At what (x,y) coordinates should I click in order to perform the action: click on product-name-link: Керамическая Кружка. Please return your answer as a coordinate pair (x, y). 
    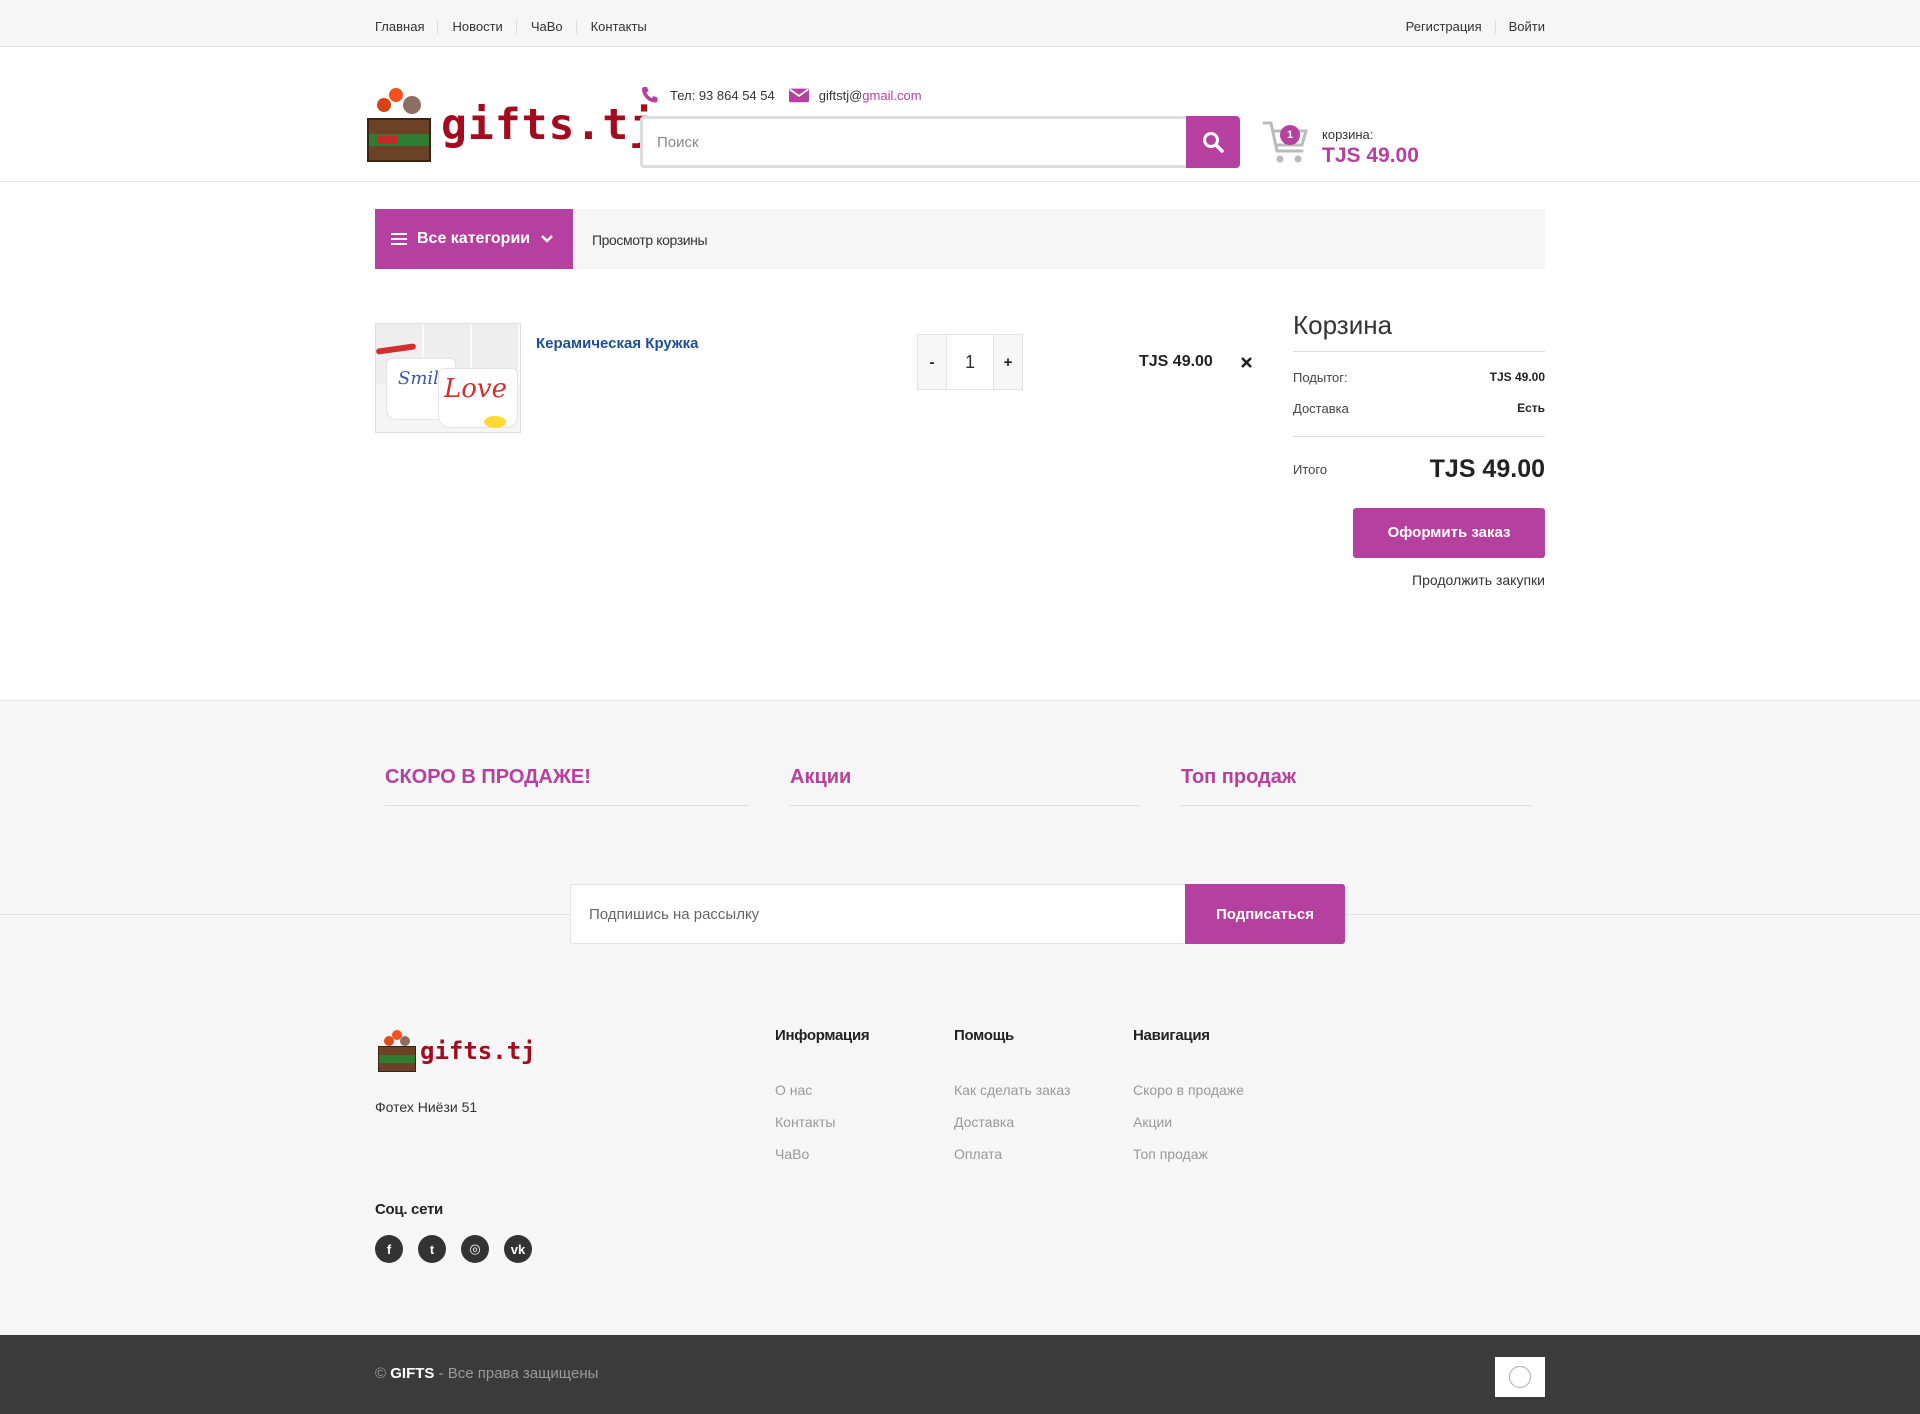
    Looking at the image, I should click on (617, 343).